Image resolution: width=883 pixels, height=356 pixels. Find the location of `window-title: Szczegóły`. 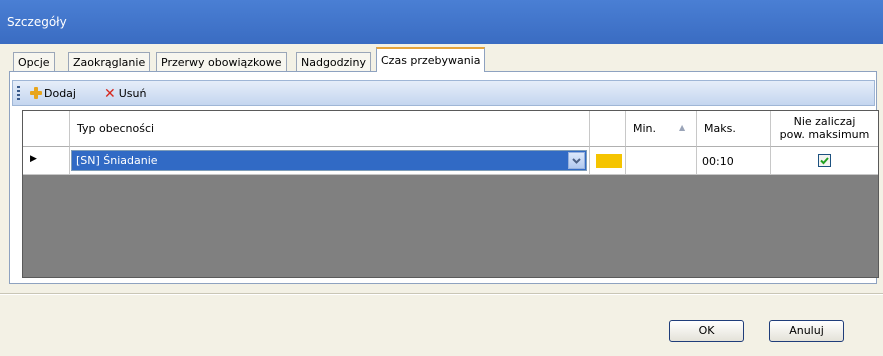

window-title: Szczegóły is located at coordinates (37, 22).